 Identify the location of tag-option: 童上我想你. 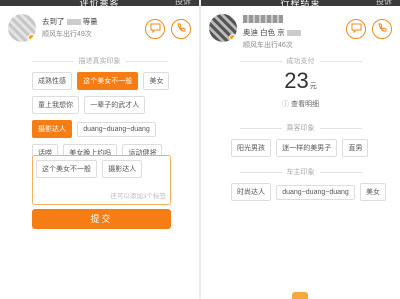
(55, 105).